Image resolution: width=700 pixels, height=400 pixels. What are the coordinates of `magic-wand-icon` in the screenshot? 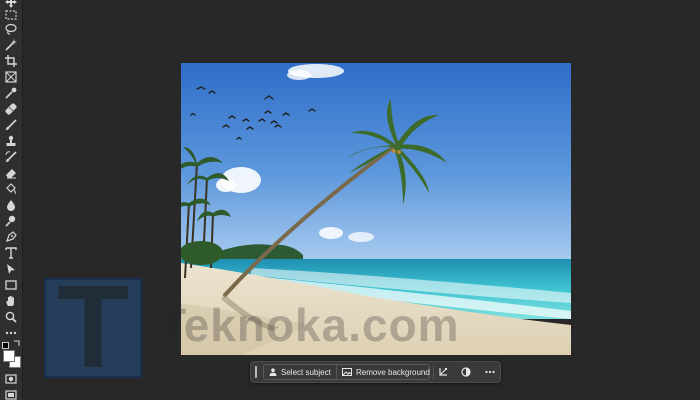 It's located at (11, 45).